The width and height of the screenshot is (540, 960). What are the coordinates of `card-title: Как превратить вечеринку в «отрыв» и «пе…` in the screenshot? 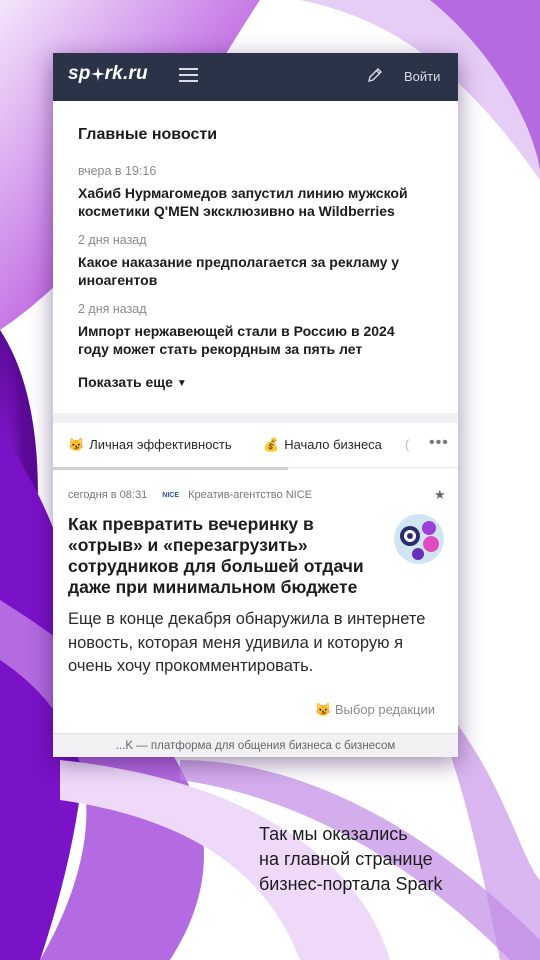 It's located at (218, 556).